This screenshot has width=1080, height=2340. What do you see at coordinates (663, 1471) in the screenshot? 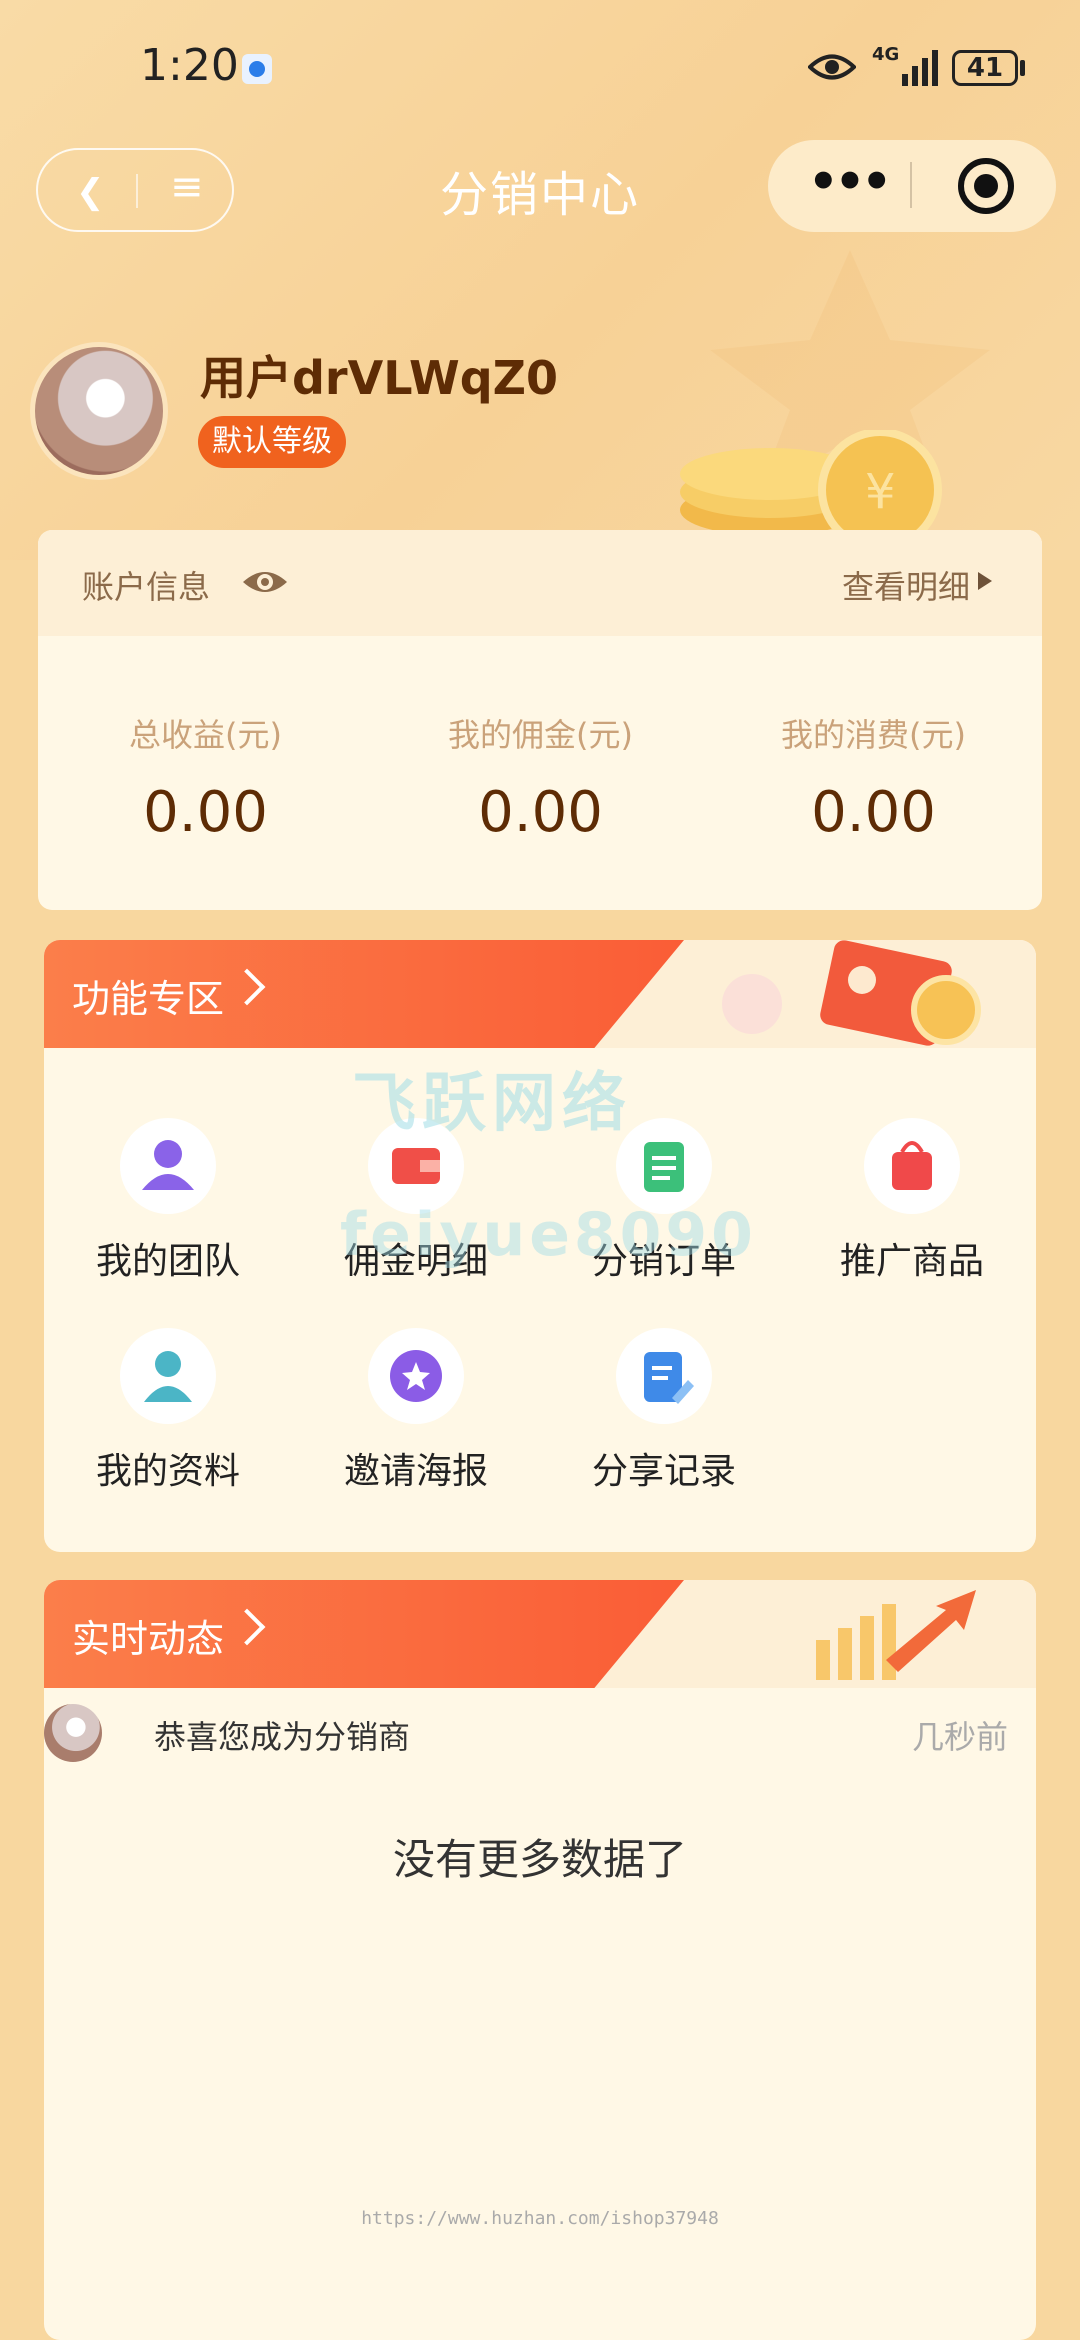
I see `feature-label: 分享记录` at bounding box center [663, 1471].